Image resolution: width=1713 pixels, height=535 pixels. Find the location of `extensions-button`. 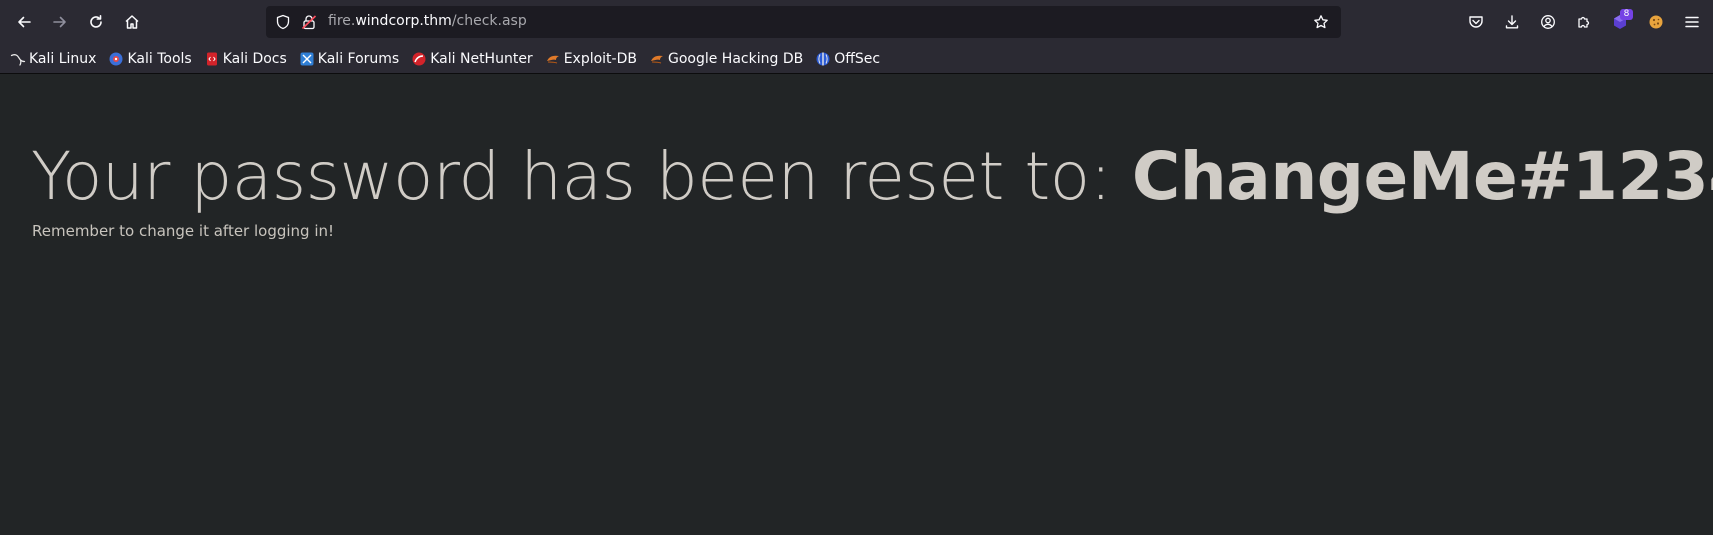

extensions-button is located at coordinates (1584, 22).